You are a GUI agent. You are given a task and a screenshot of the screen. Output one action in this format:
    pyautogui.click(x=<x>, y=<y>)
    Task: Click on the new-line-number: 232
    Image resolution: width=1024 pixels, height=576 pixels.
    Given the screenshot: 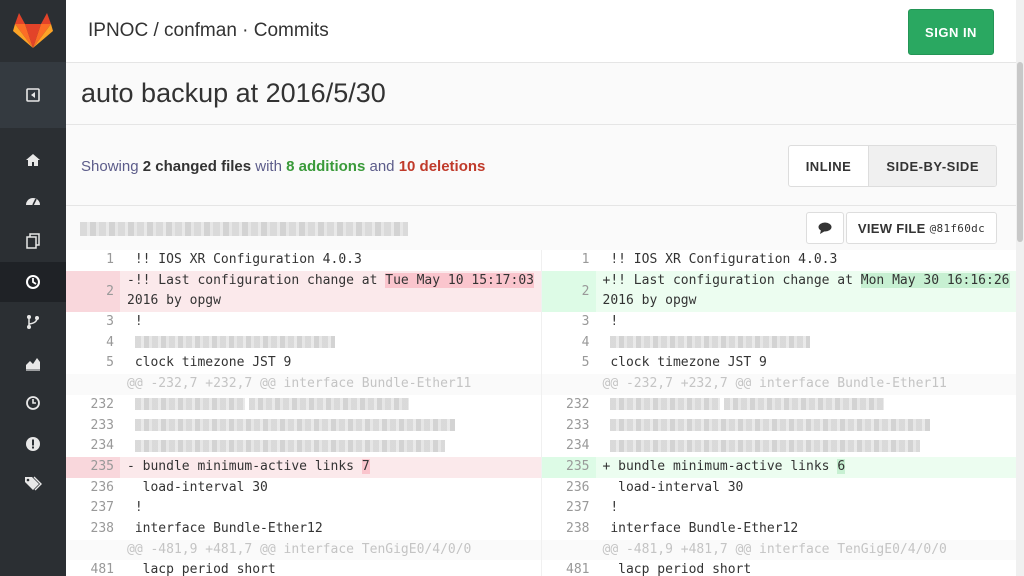 What is the action you would take?
    pyautogui.click(x=568, y=405)
    